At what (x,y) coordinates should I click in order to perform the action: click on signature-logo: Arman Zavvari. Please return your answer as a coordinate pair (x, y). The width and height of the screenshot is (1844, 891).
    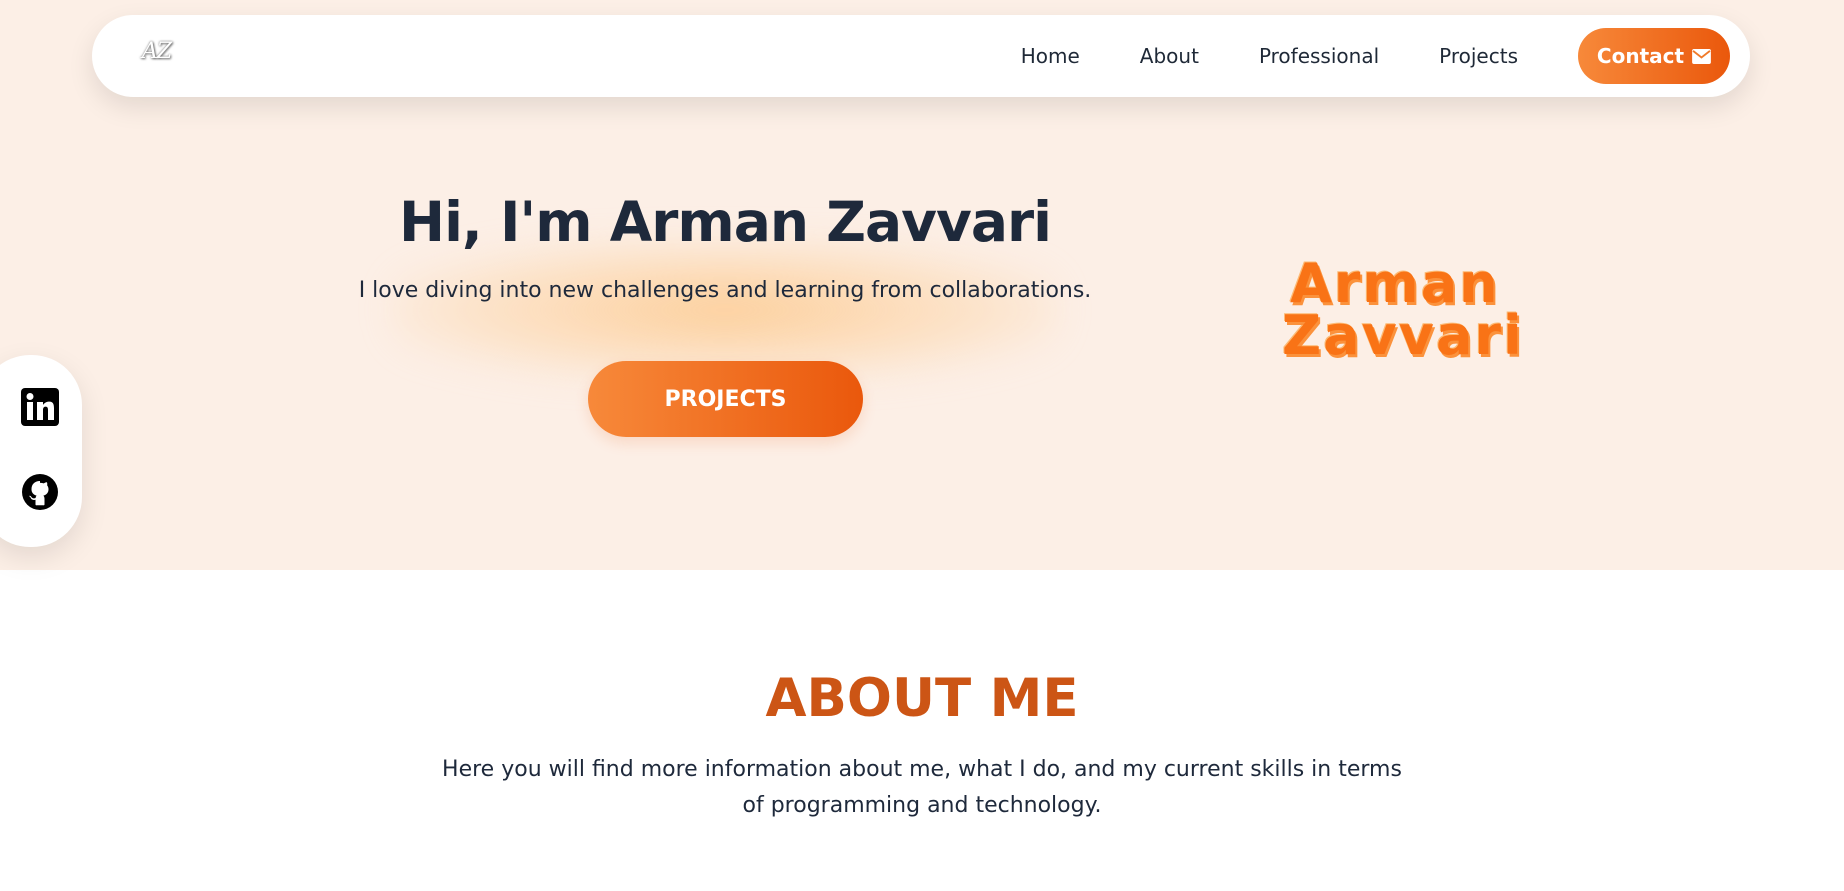
    Looking at the image, I should click on (1411, 310).